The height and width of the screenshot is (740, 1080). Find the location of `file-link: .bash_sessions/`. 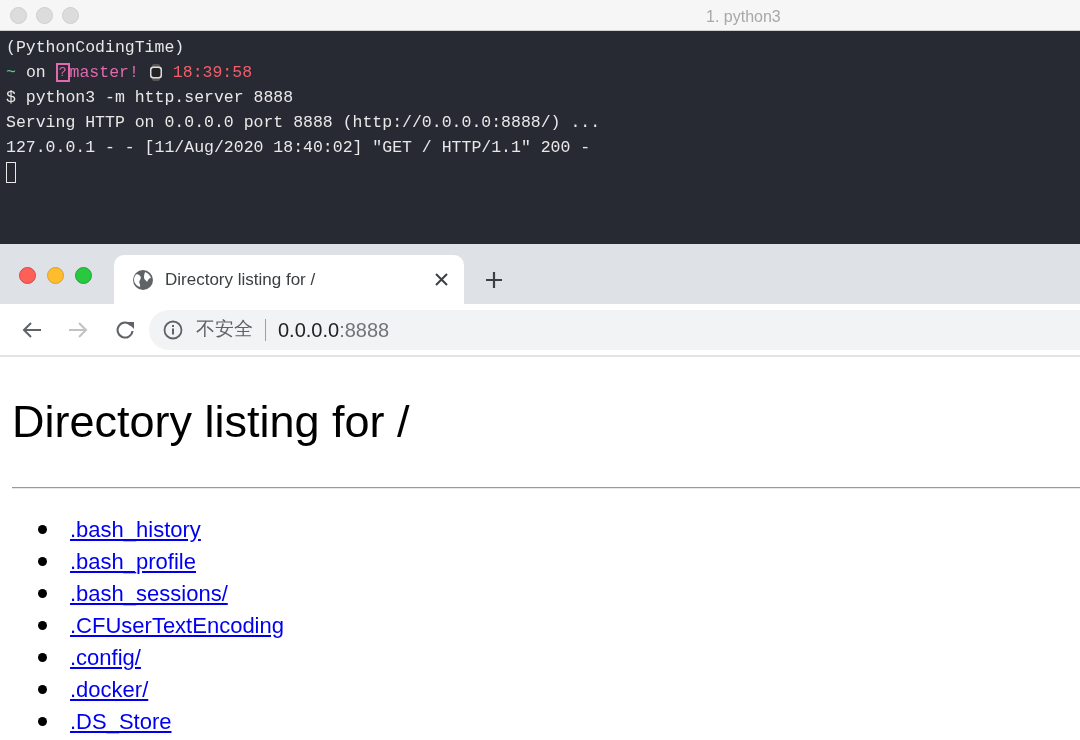

file-link: .bash_sessions/ is located at coordinates (149, 593).